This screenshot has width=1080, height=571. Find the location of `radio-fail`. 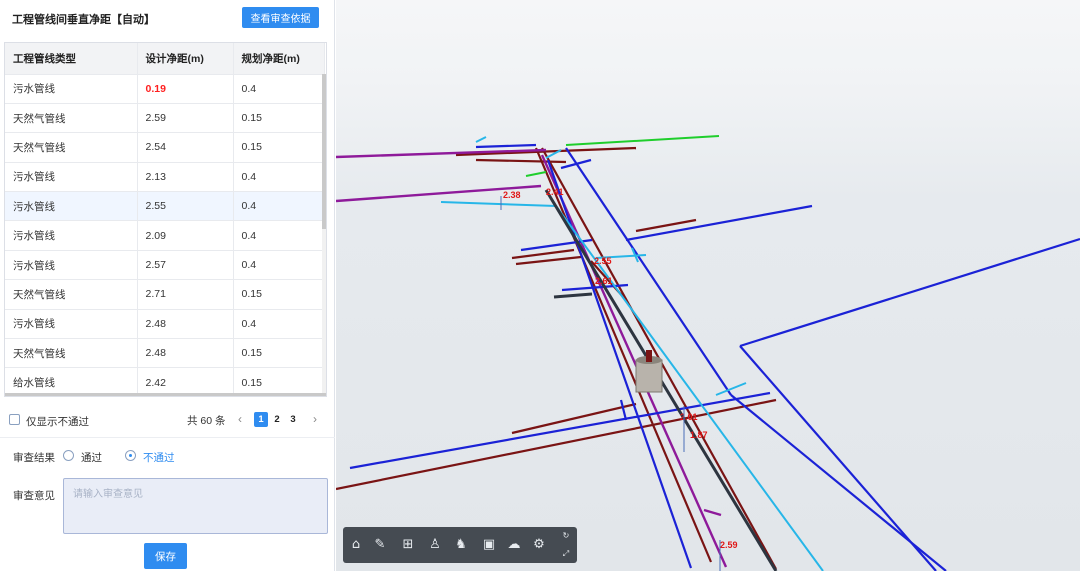

radio-fail is located at coordinates (130, 455).